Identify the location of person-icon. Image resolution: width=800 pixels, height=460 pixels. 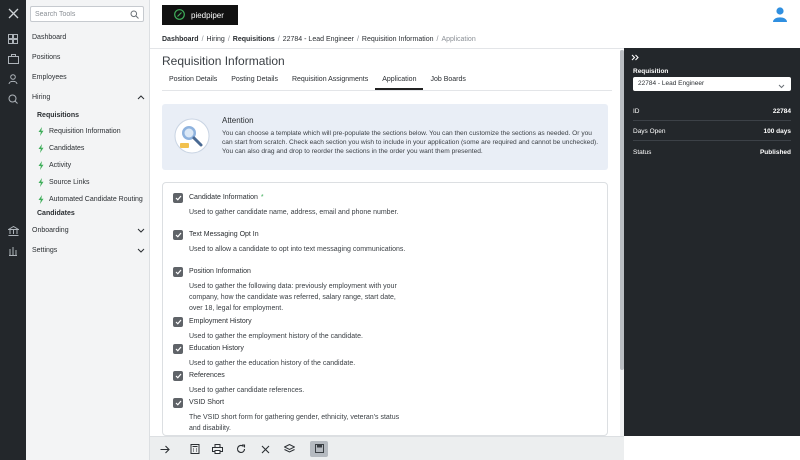
(13, 79).